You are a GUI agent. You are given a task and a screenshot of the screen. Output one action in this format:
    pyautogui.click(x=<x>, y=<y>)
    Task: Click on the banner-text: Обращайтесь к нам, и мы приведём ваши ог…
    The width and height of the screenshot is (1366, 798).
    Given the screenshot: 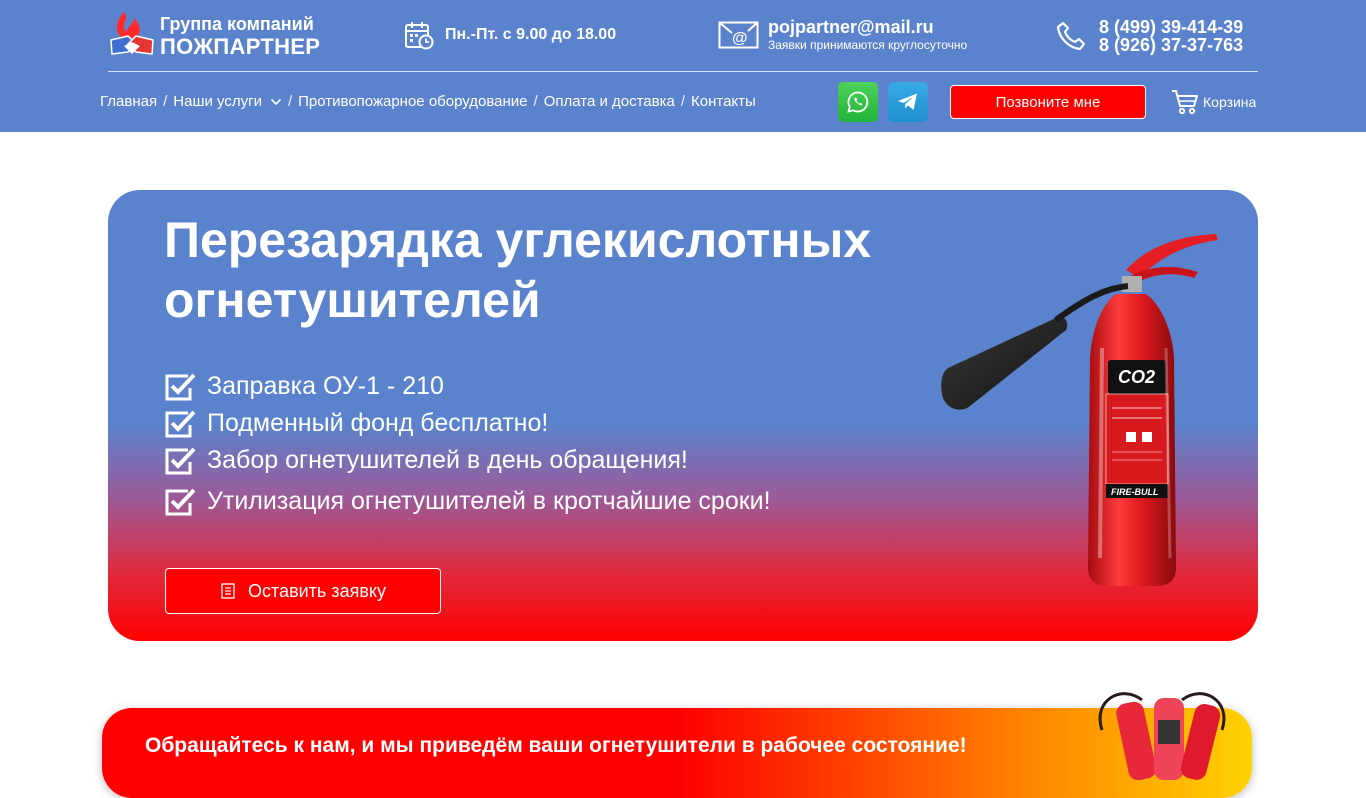 What is the action you would take?
    pyautogui.click(x=556, y=745)
    